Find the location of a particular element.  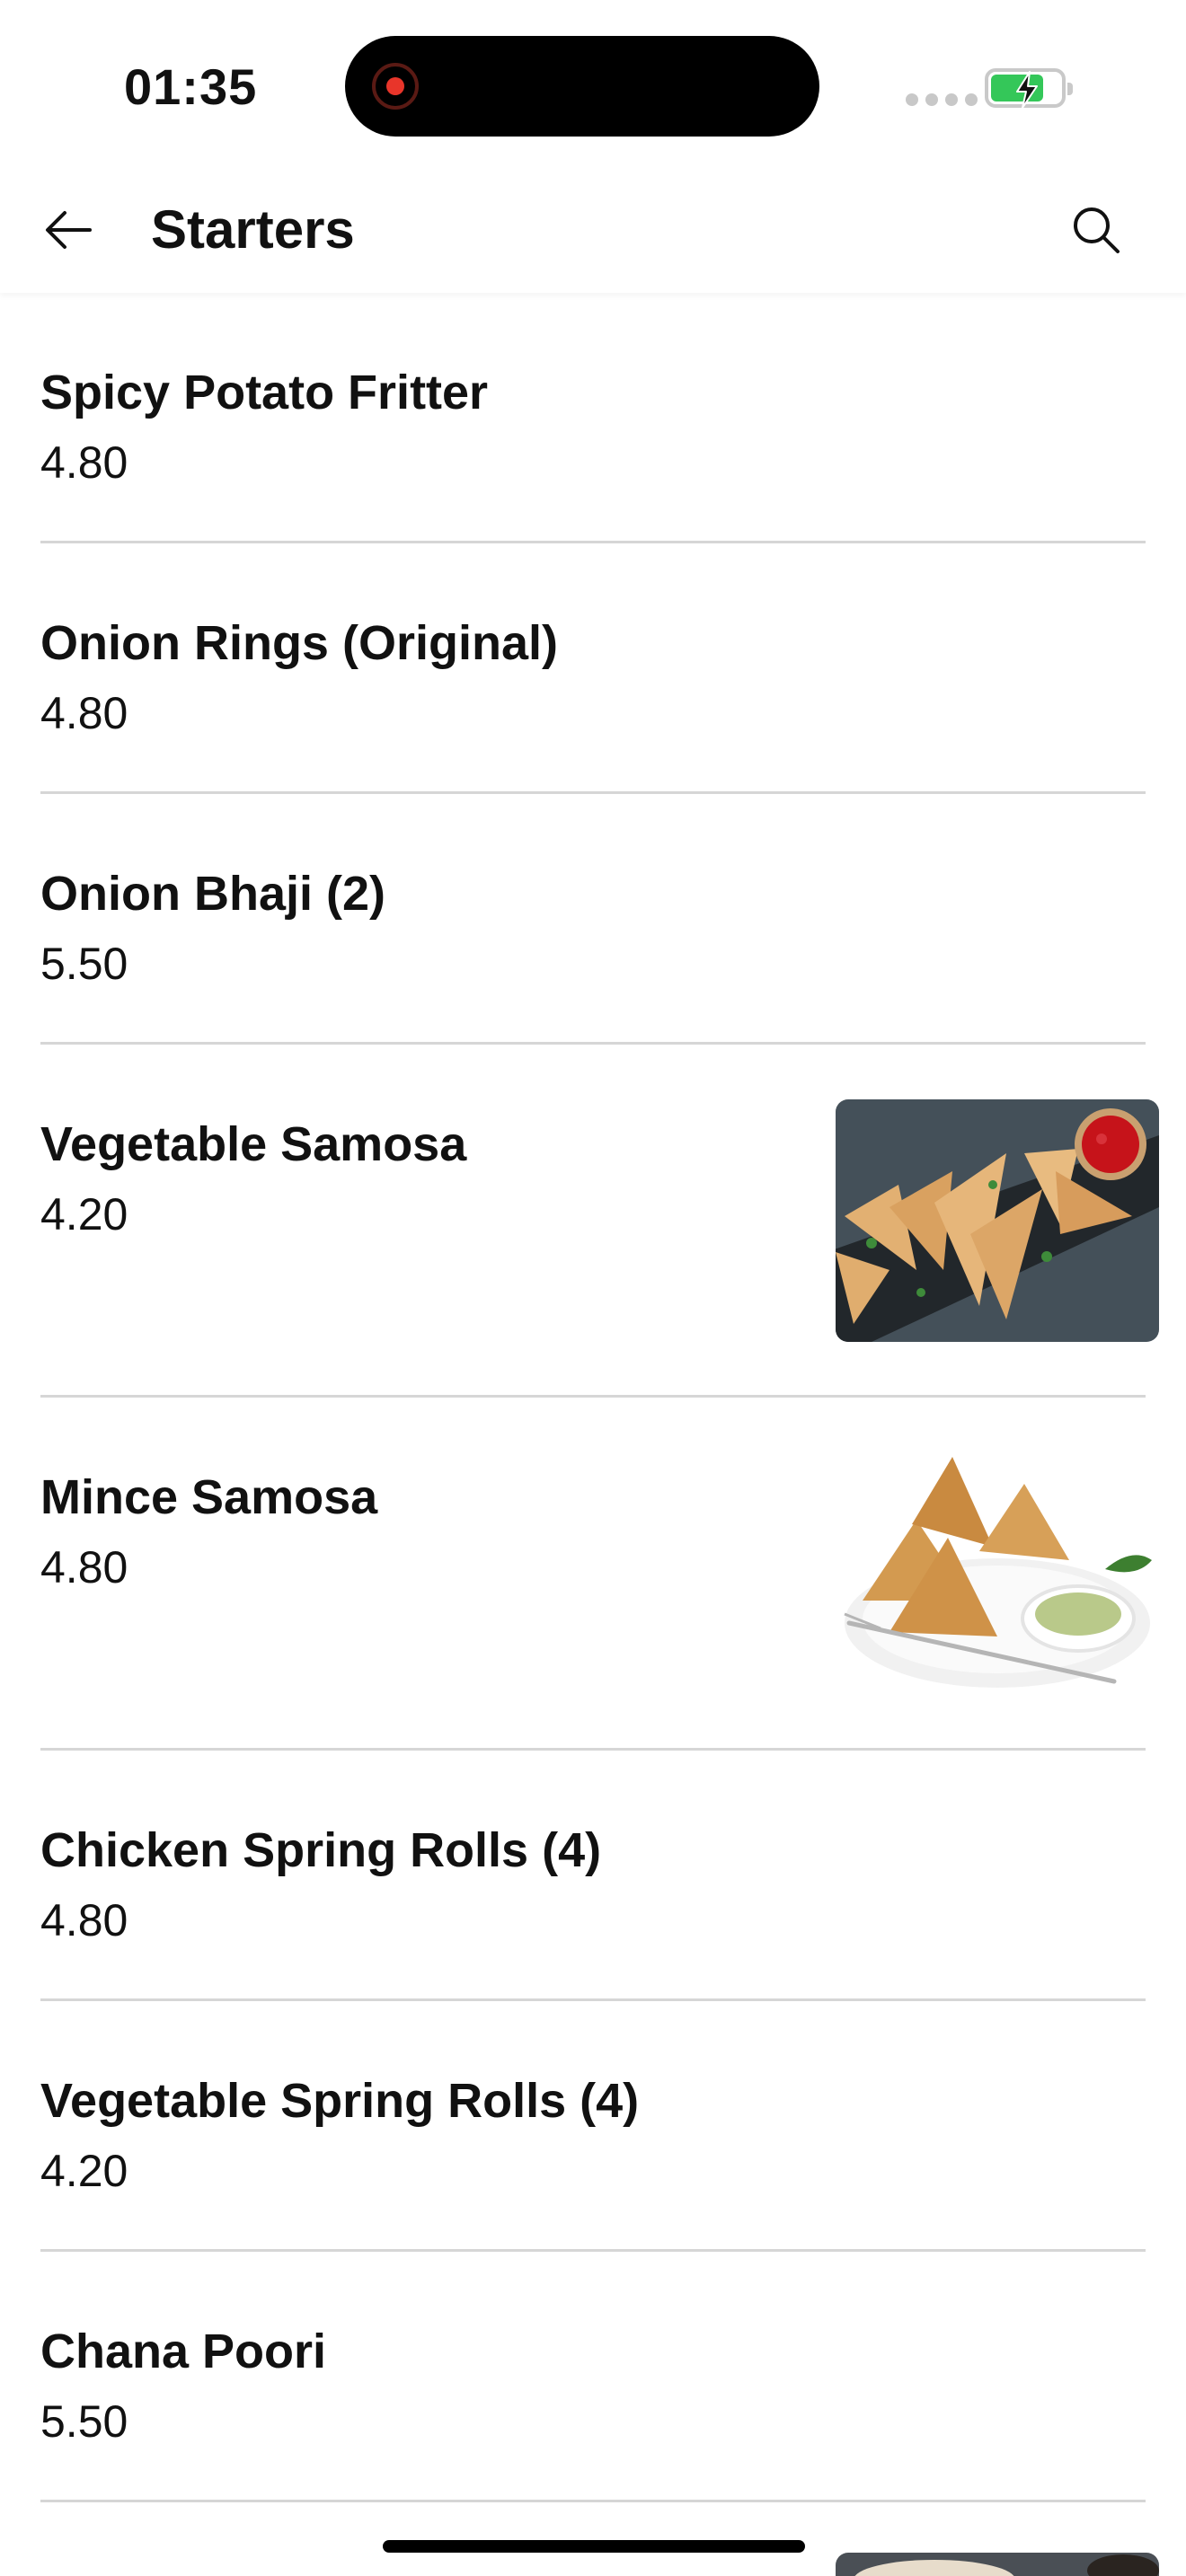

status-bar: 01:35 is located at coordinates (593, 85).